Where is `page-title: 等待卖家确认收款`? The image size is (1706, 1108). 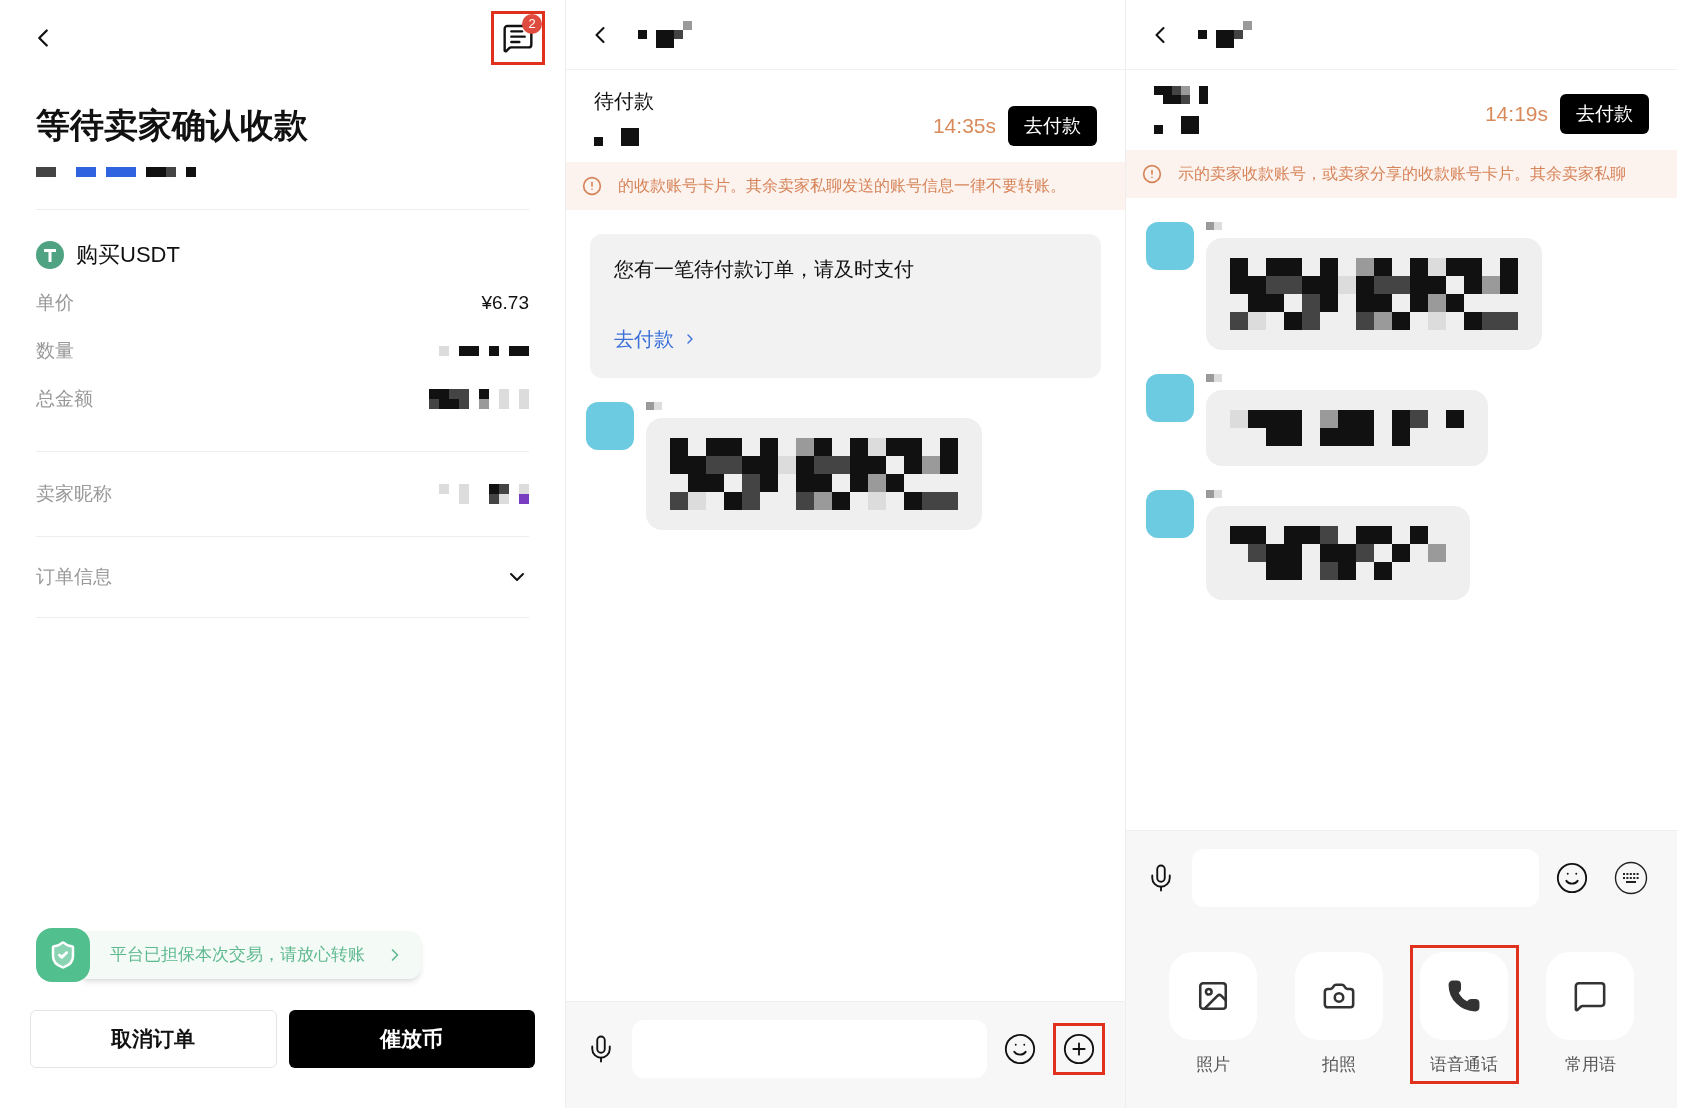
page-title: 等待卖家确认收款 is located at coordinates (172, 125).